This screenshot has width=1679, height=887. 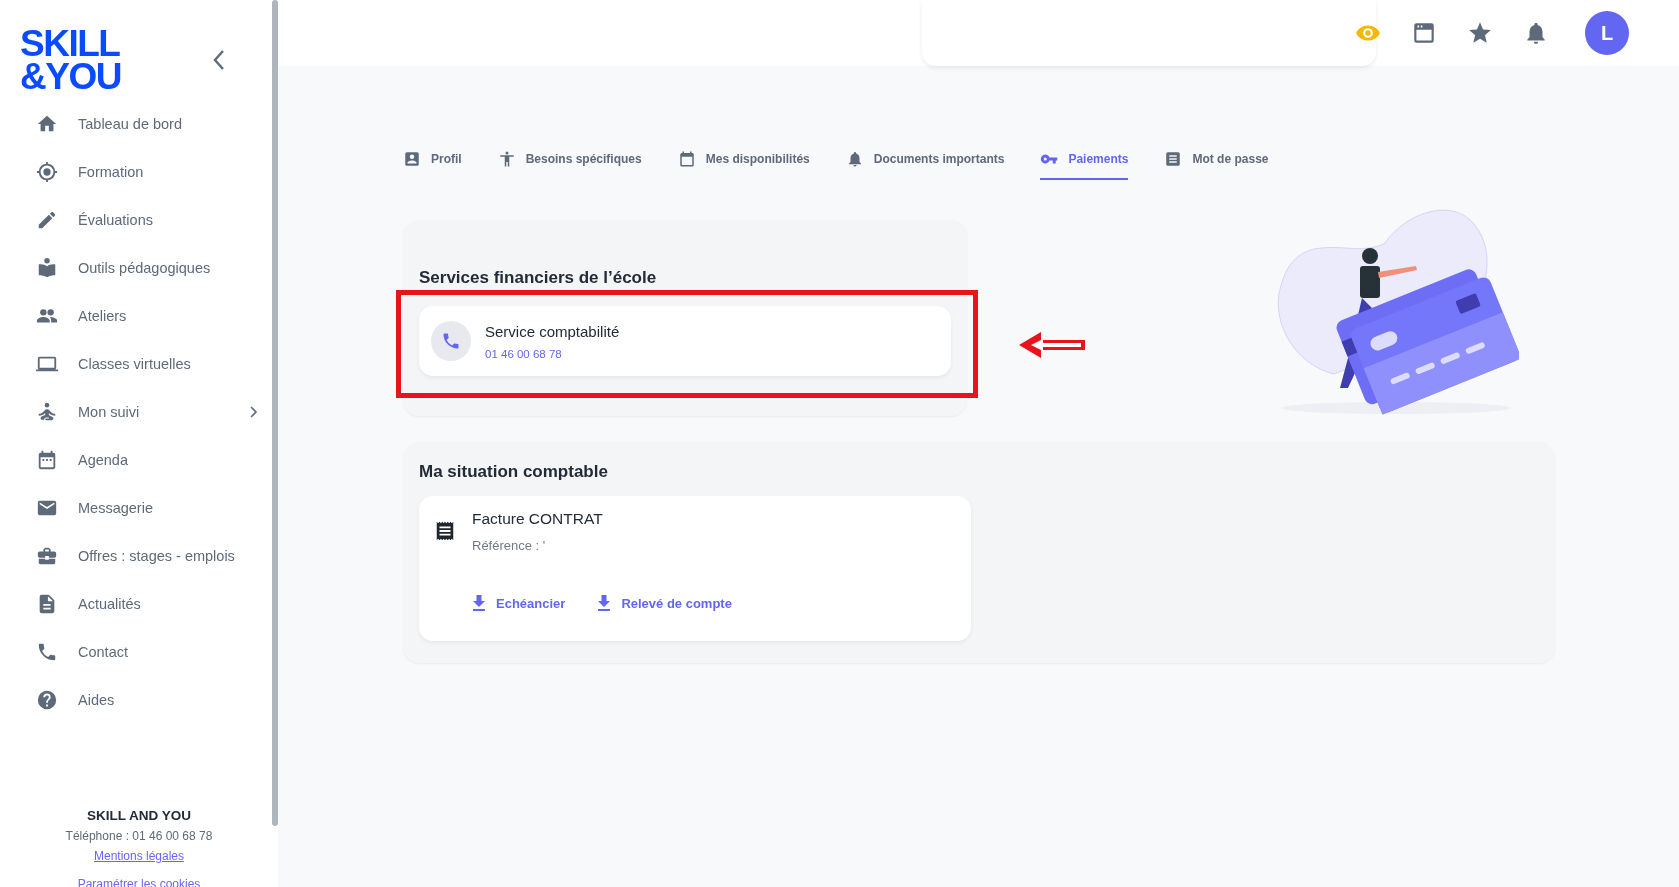 I want to click on invoice-title: Facture CONTRAT, so click(x=538, y=519).